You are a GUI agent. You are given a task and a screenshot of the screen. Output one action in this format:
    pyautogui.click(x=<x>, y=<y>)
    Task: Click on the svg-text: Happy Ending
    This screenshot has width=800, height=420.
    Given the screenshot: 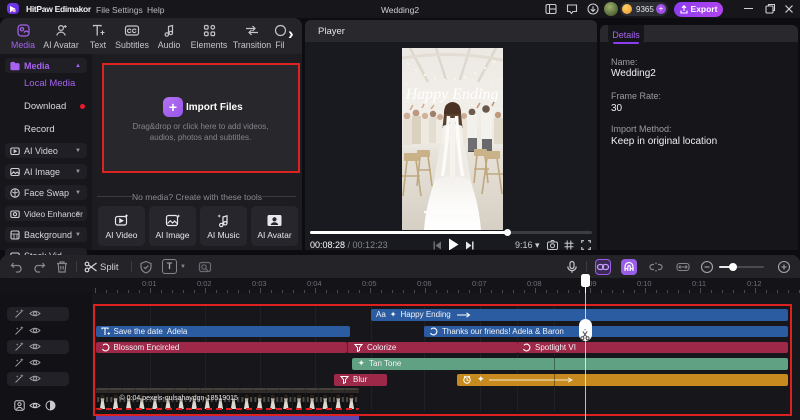 What is the action you would take?
    pyautogui.click(x=452, y=94)
    